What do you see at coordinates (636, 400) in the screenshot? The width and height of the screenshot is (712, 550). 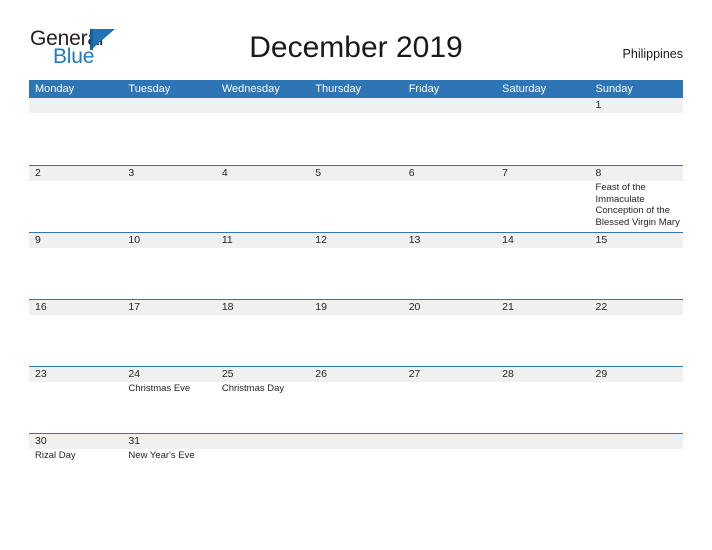 I see `day-cell-29: 29` at bounding box center [636, 400].